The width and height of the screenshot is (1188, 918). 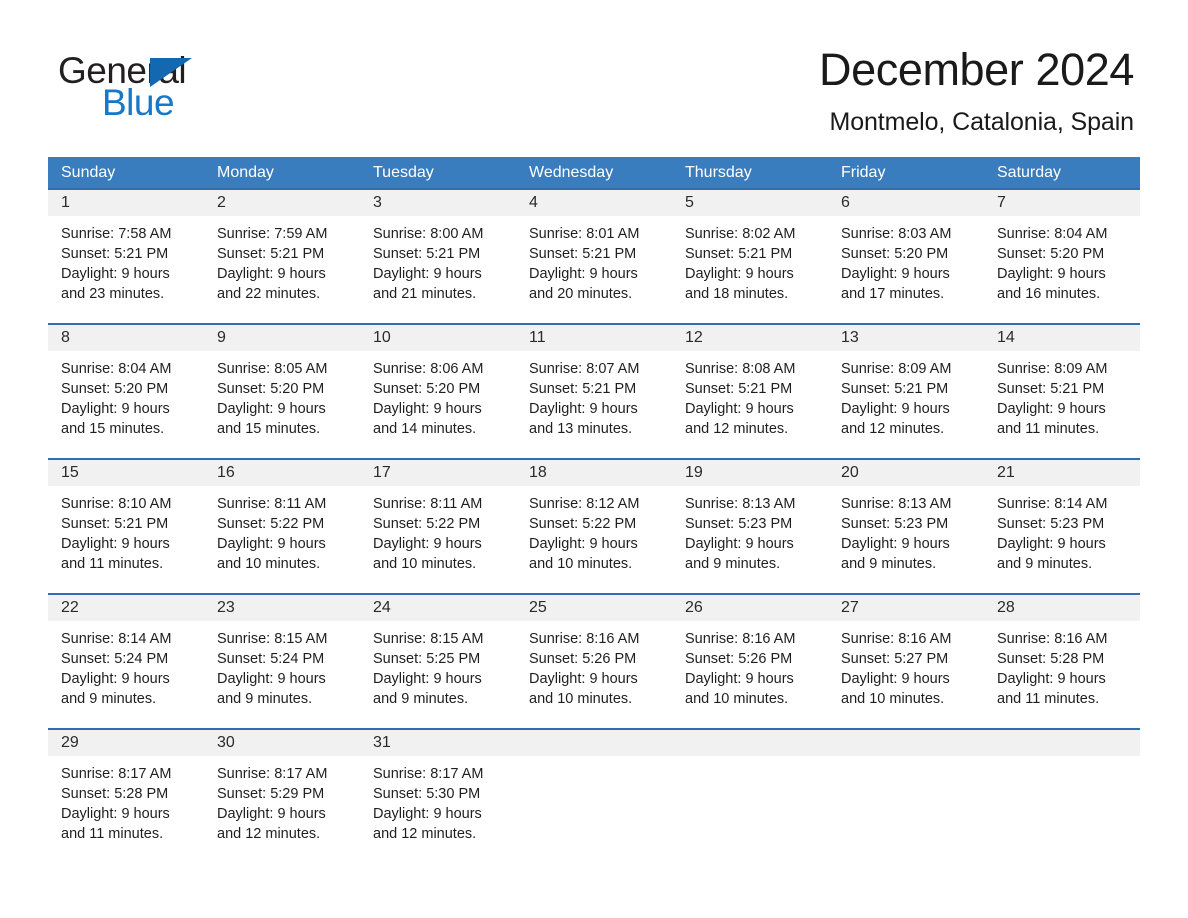 I want to click on day-number: 10, so click(x=438, y=338).